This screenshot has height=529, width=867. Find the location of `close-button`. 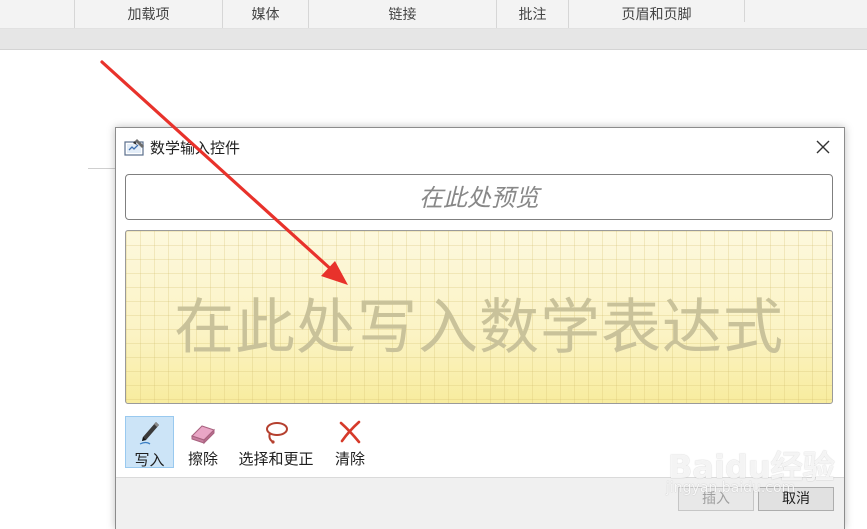

close-button is located at coordinates (823, 147).